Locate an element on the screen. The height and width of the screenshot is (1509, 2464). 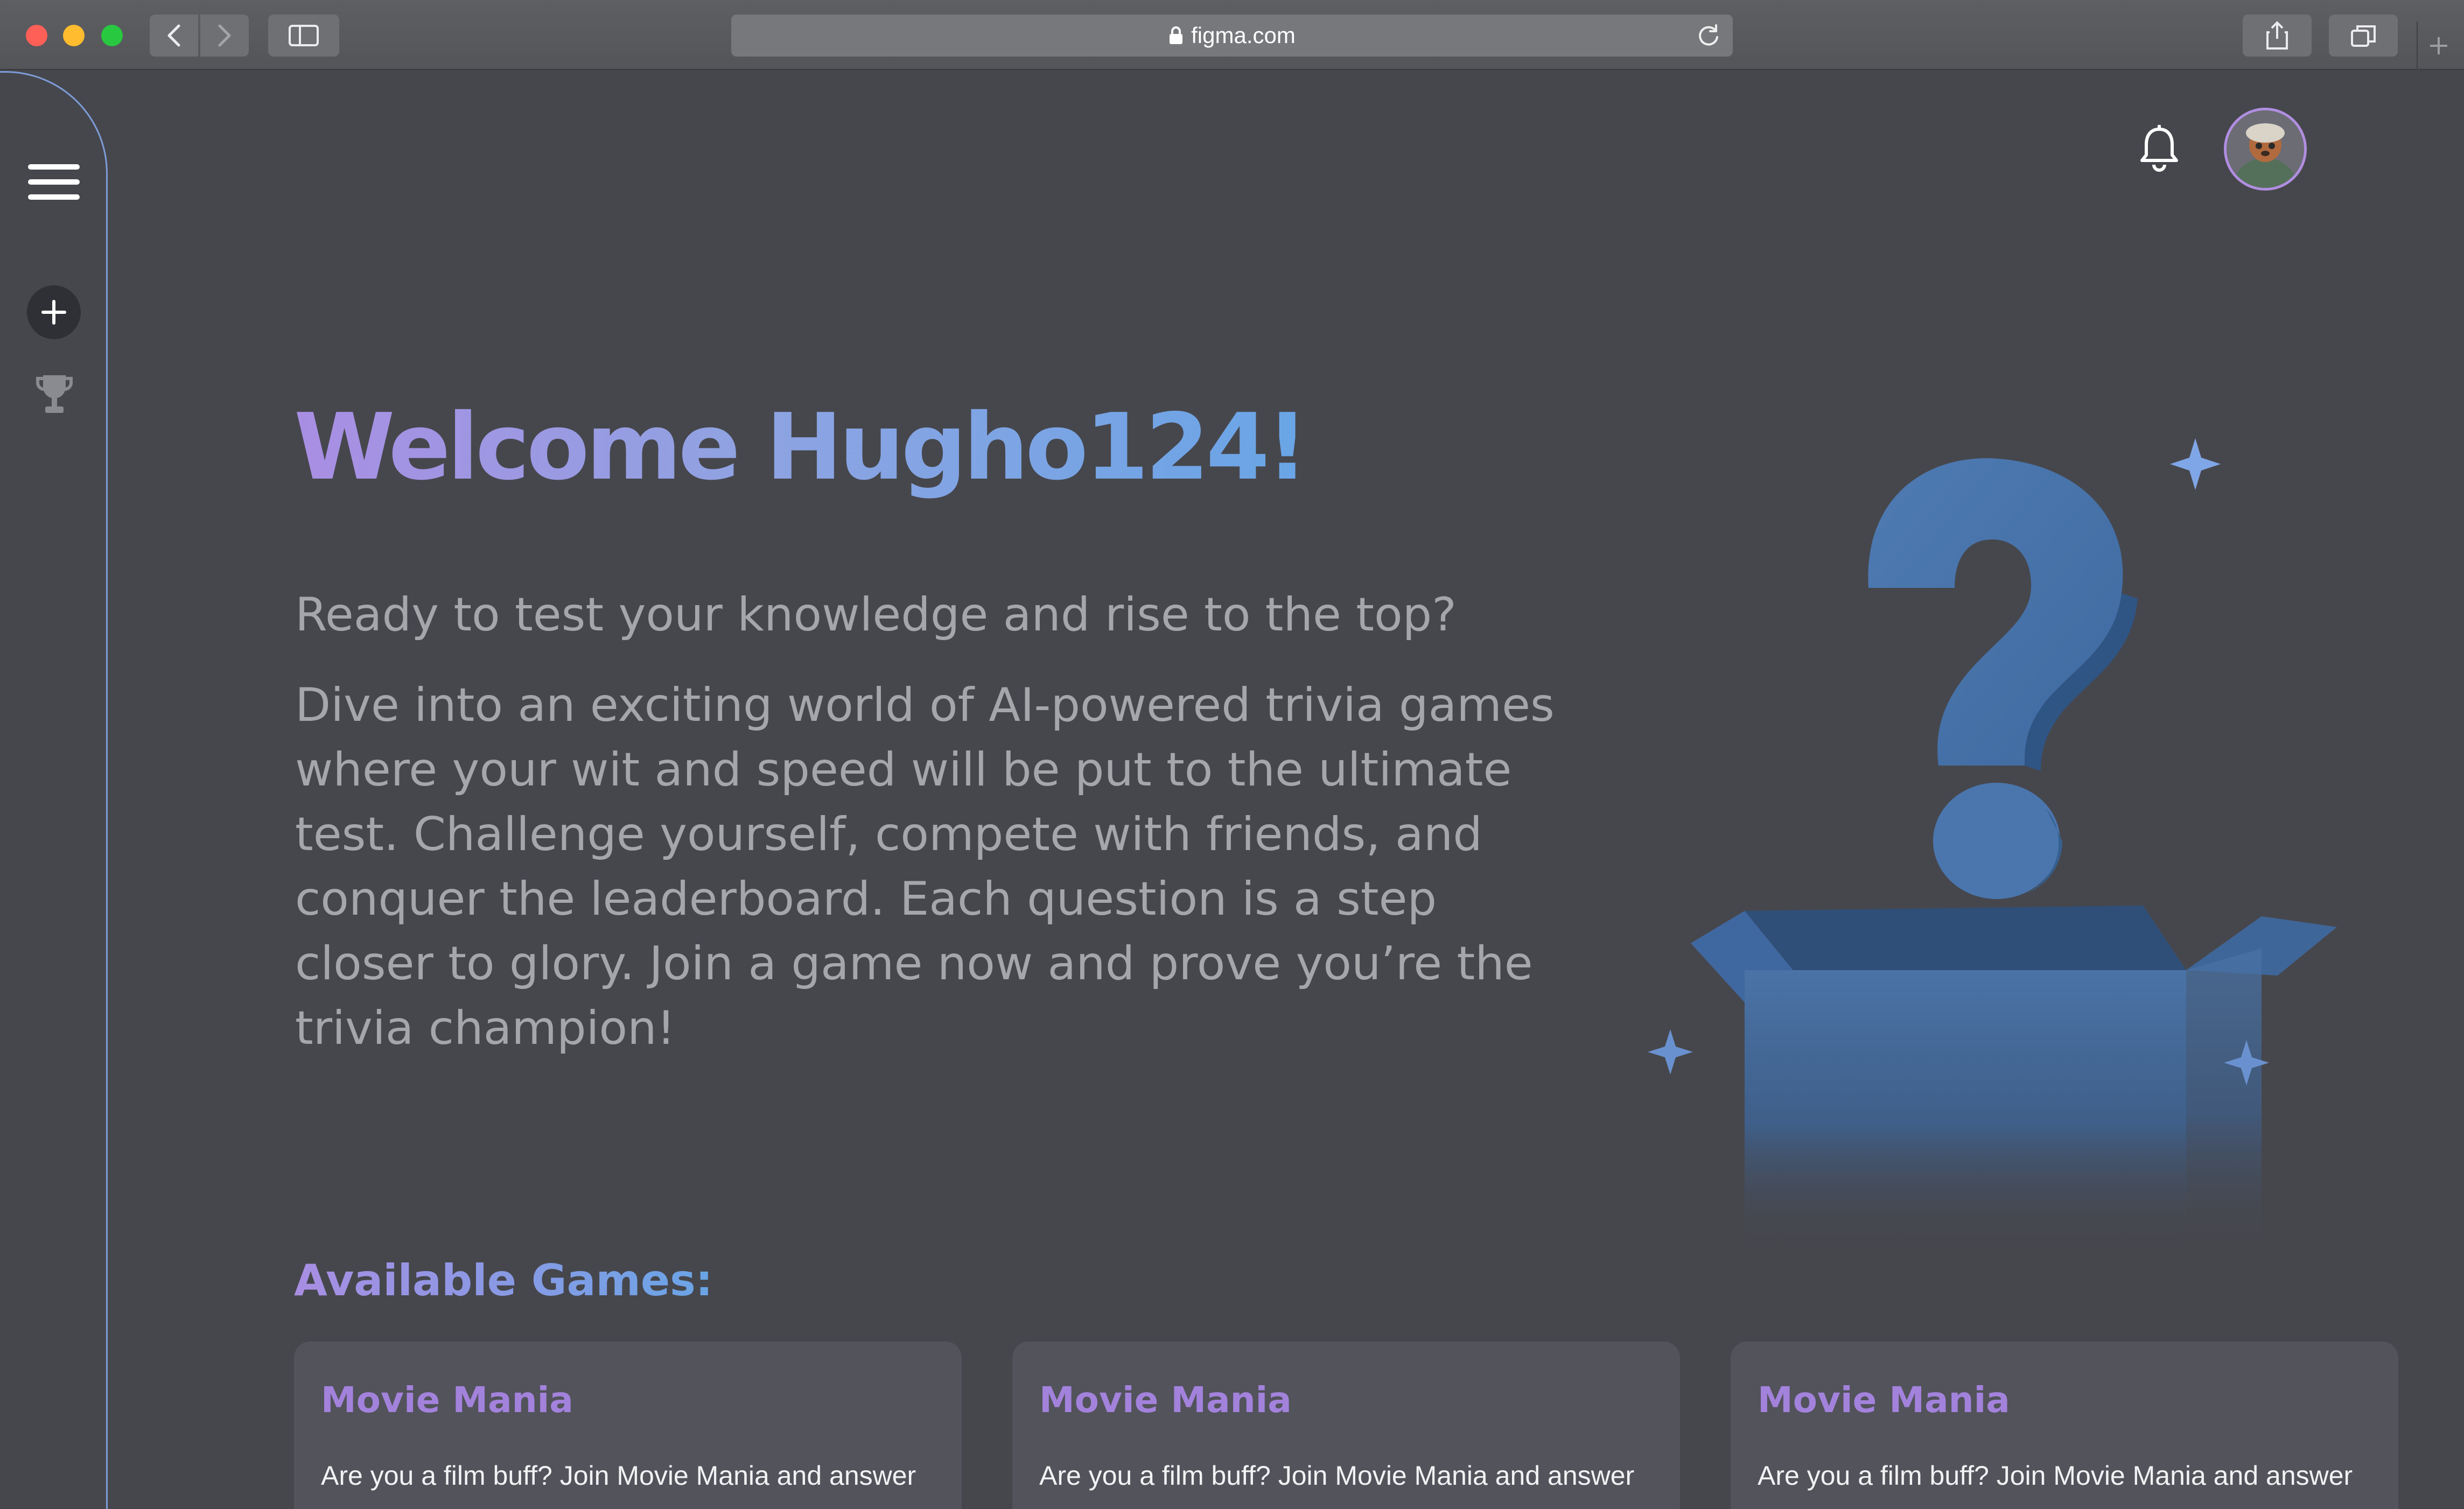
new-tab-button is located at coordinates (2438, 46).